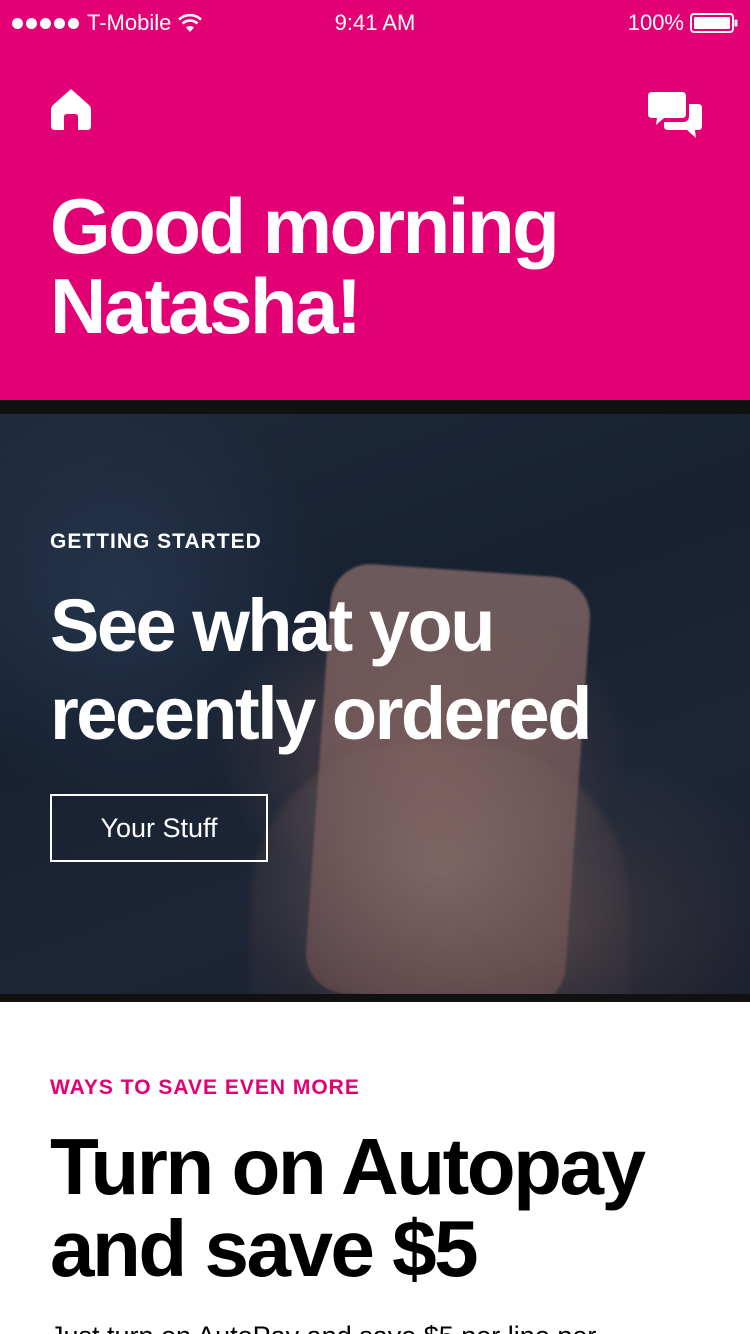  I want to click on status-bar: T-Mobile 9:41 AM 100%, so click(375, 22).